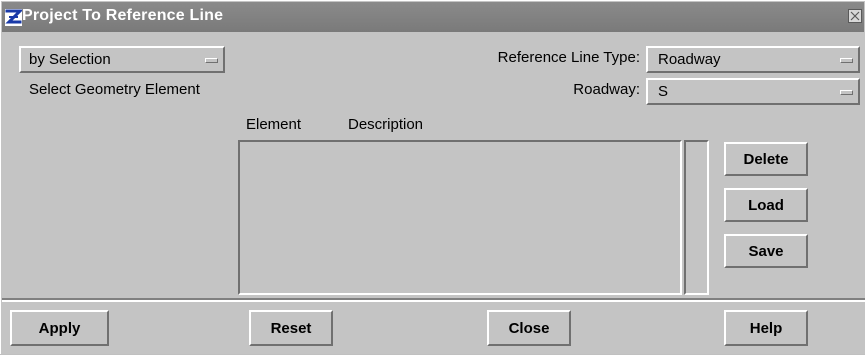  I want to click on close-button: Close, so click(529, 328).